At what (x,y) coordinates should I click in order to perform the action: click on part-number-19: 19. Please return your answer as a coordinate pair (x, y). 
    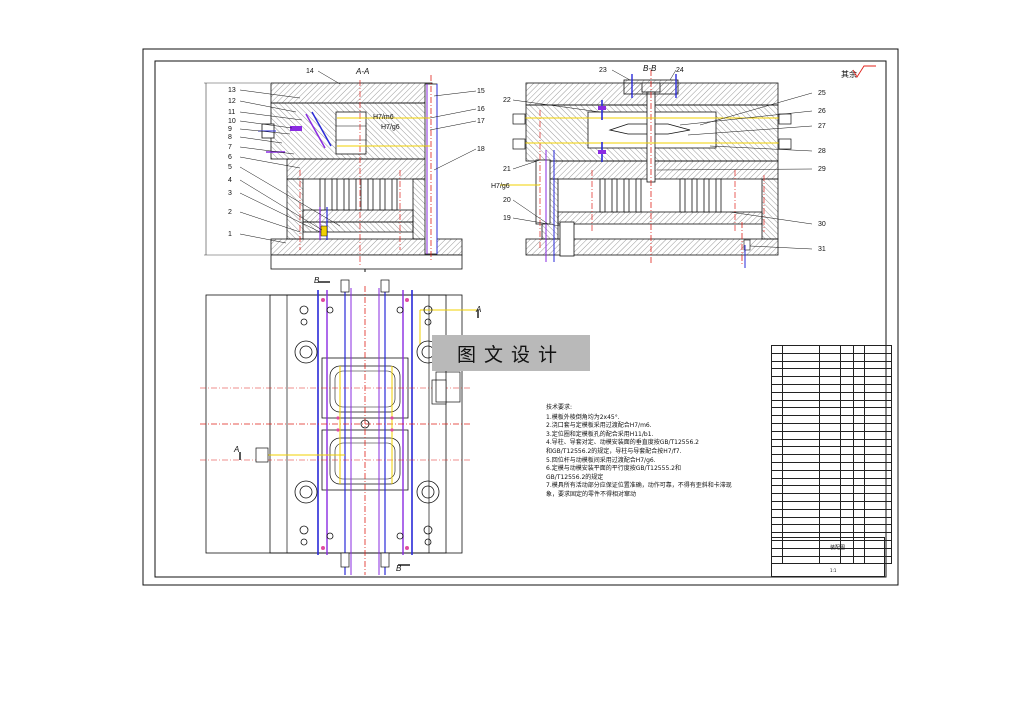
    Looking at the image, I should click on (507, 218).